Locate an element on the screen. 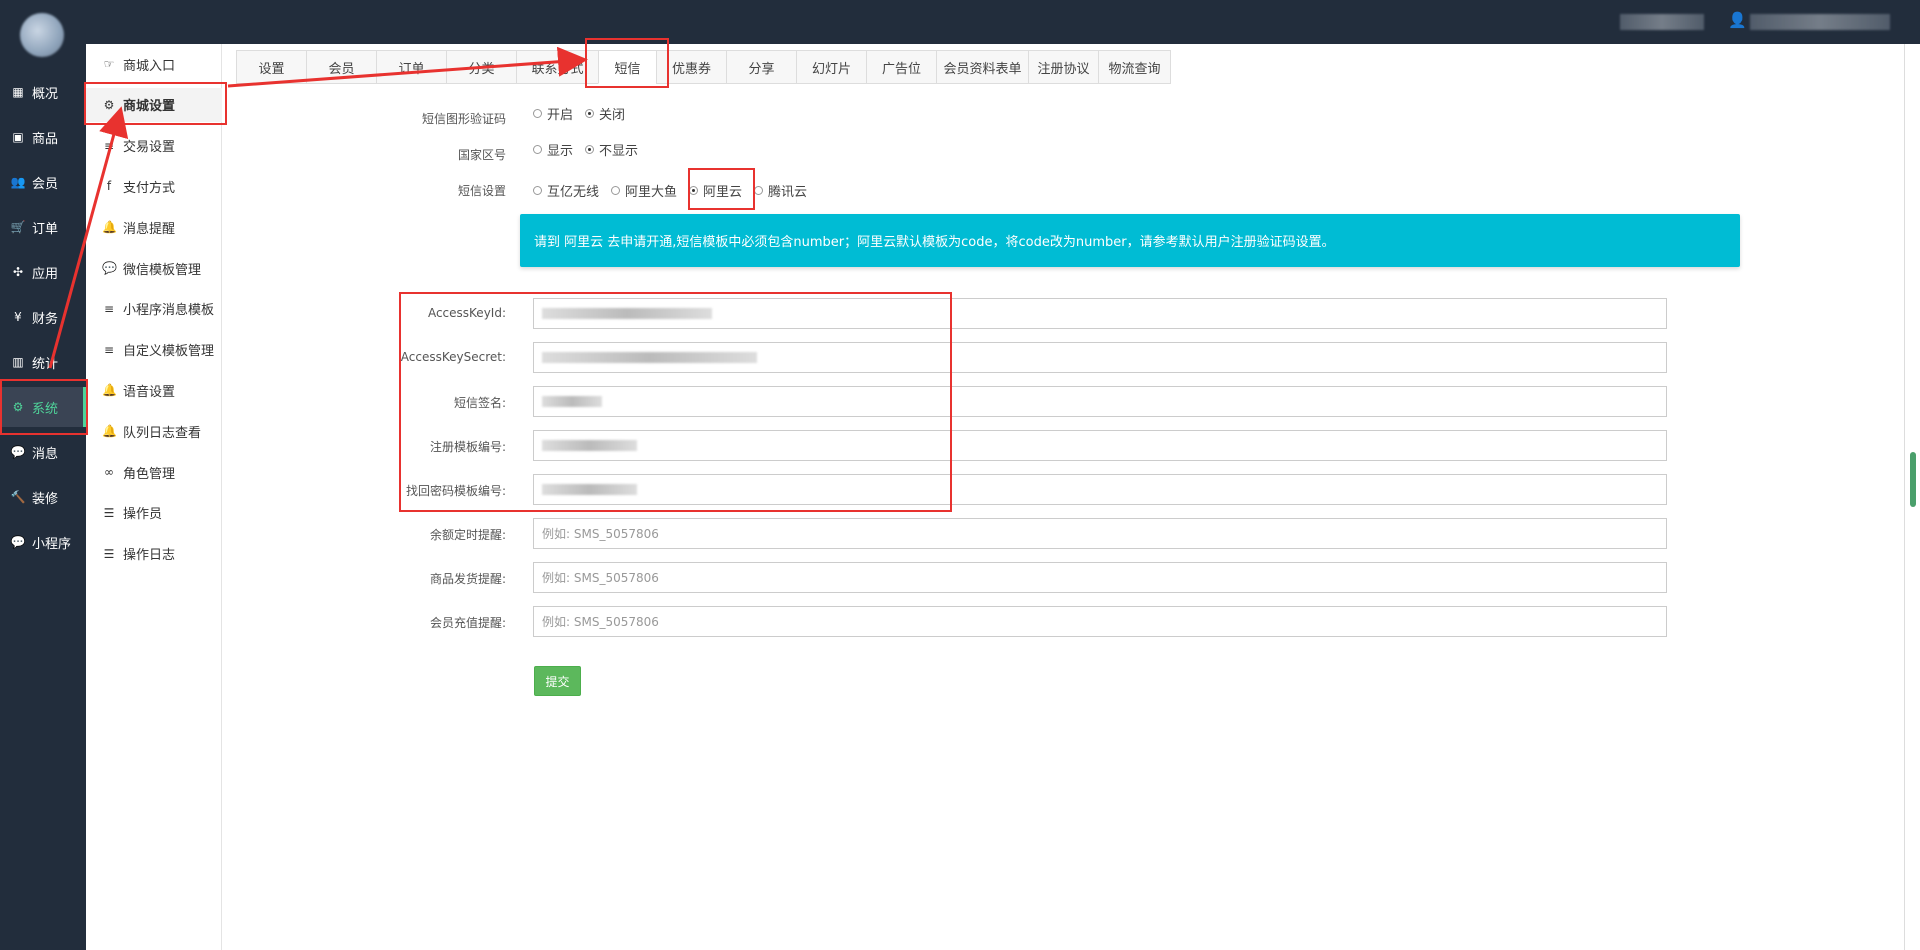 The width and height of the screenshot is (1920, 950). subnav-item-label: 小程序消息模板 is located at coordinates (169, 311).